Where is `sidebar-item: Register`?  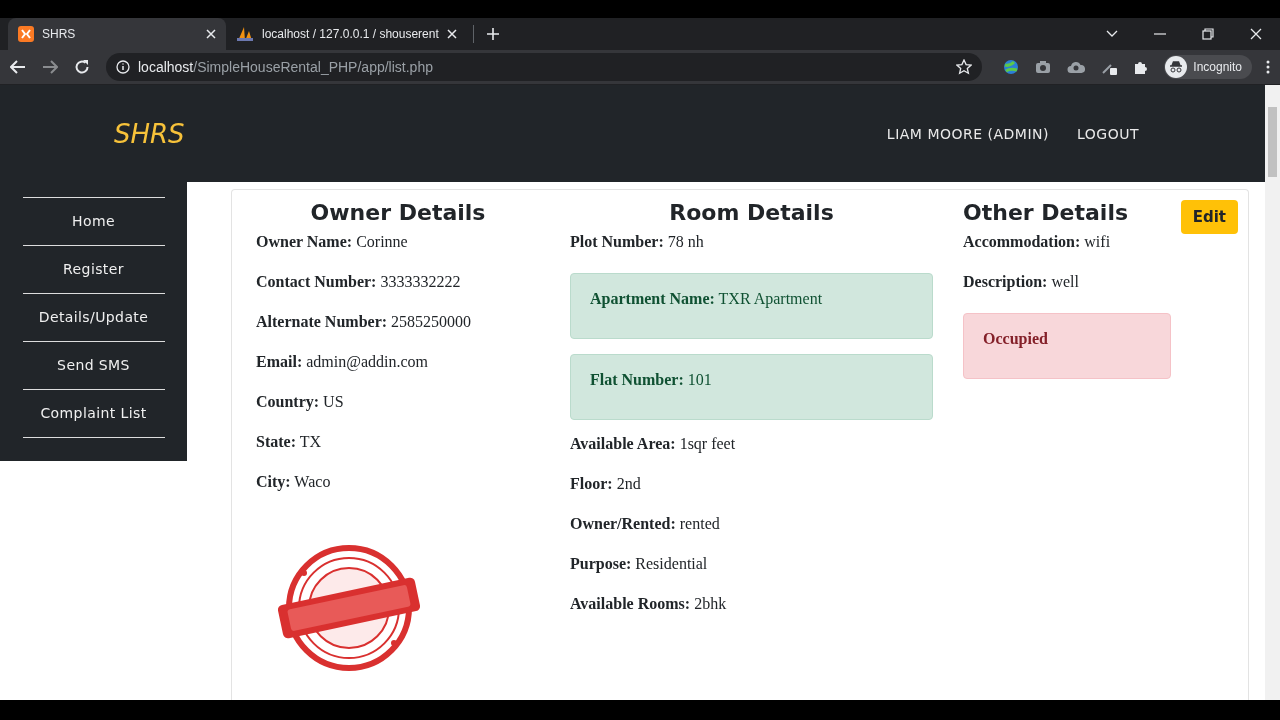 sidebar-item: Register is located at coordinates (93, 269).